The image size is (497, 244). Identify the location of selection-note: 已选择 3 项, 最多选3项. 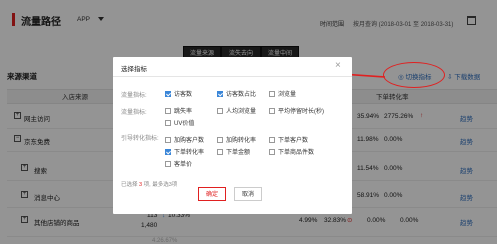
(149, 184).